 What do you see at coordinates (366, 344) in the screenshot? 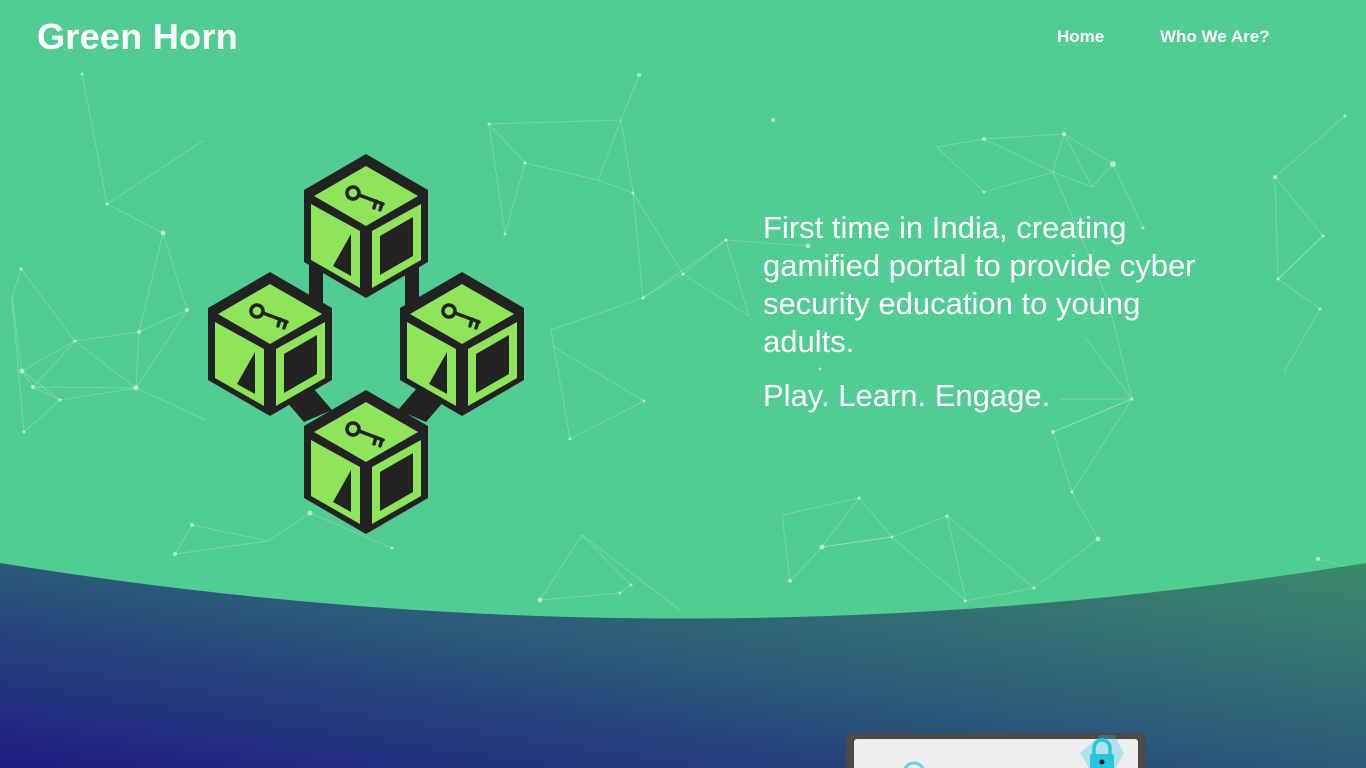
I see `blockchain-cubes-key-icon` at bounding box center [366, 344].